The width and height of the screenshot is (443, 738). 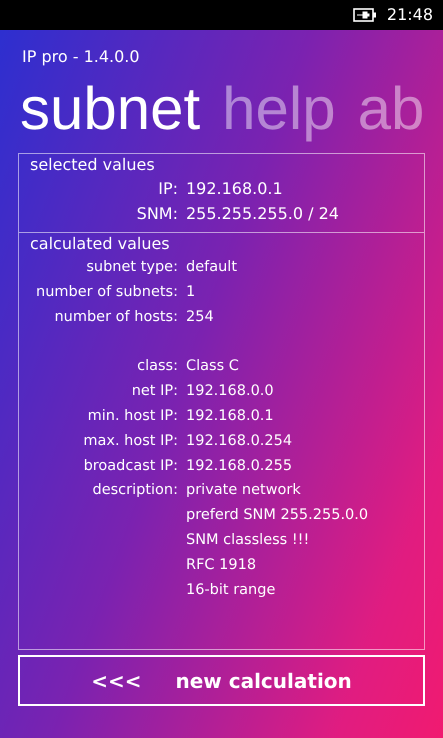 What do you see at coordinates (243, 490) in the screenshot?
I see `field-value: private network` at bounding box center [243, 490].